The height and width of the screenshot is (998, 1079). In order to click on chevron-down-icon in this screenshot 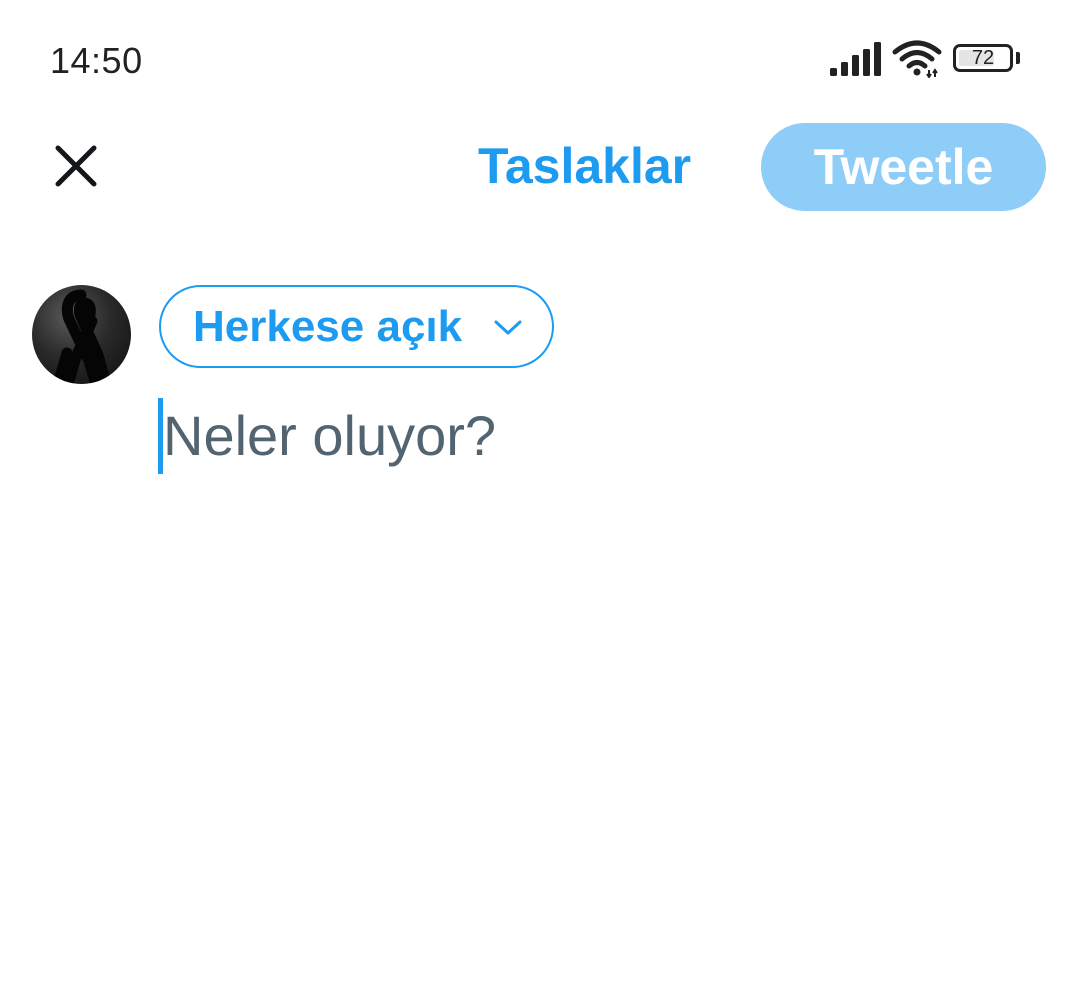, I will do `click(508, 327)`.